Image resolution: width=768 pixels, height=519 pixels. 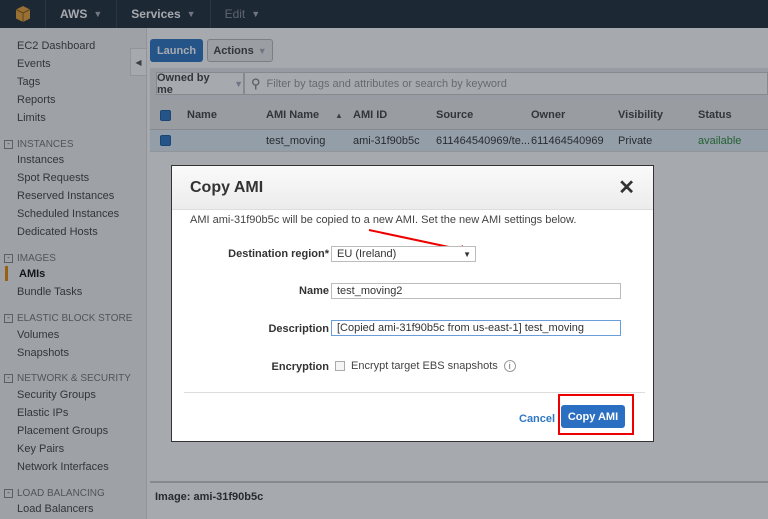 I want to click on dialog-title: Copy AMI, so click(x=227, y=187).